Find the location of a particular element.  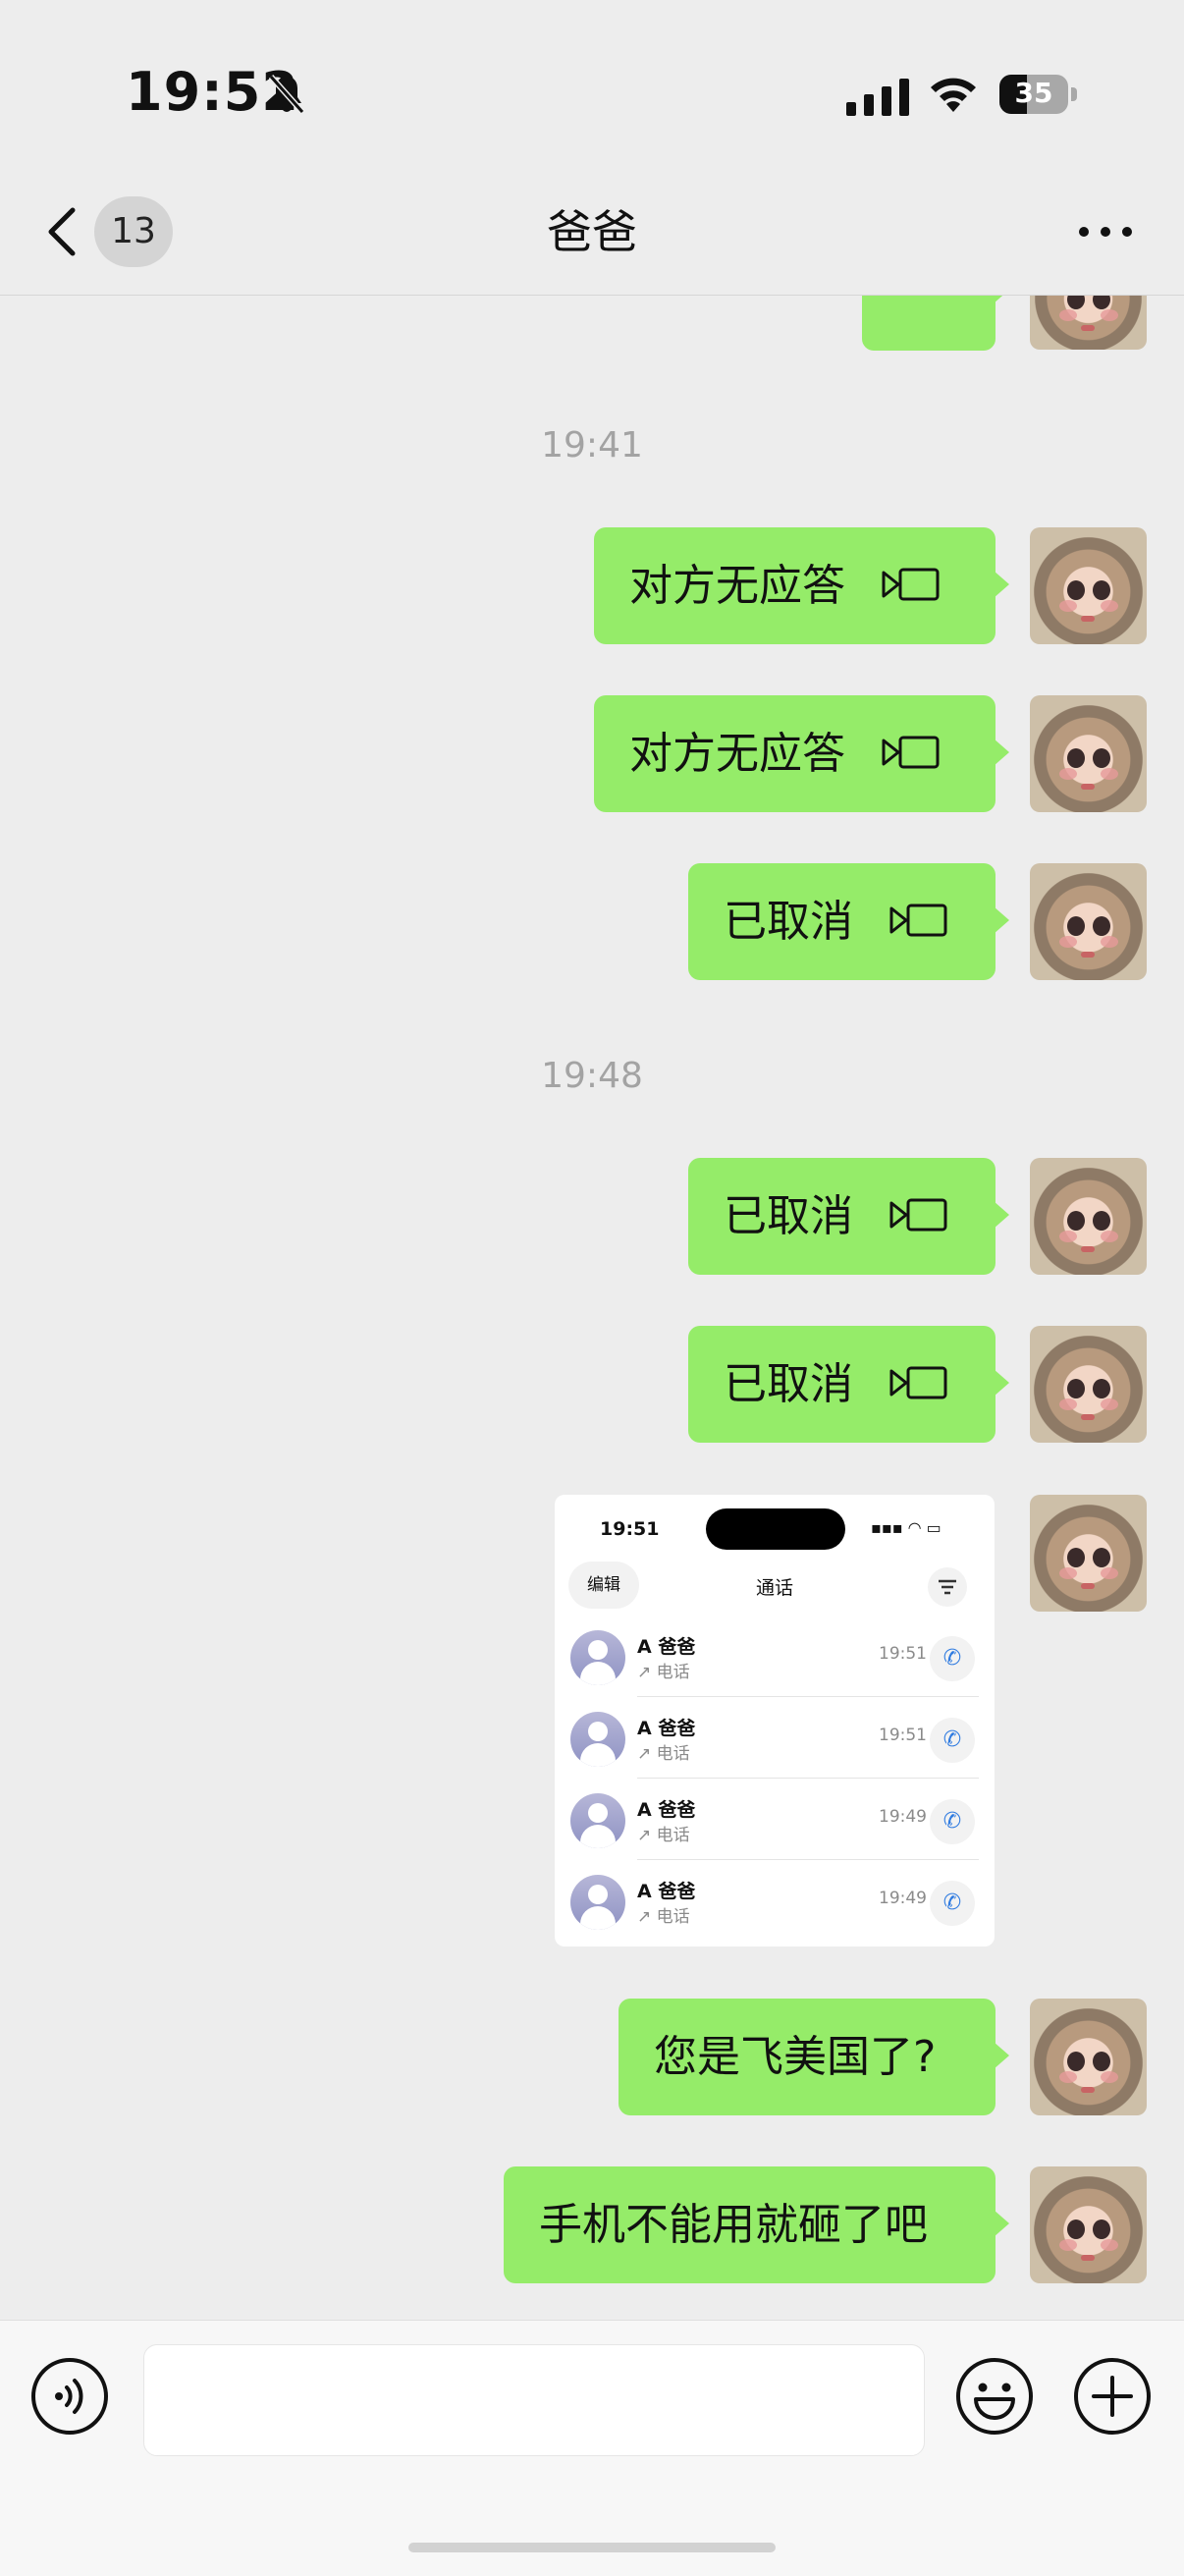

home-indicator is located at coordinates (592, 2547).